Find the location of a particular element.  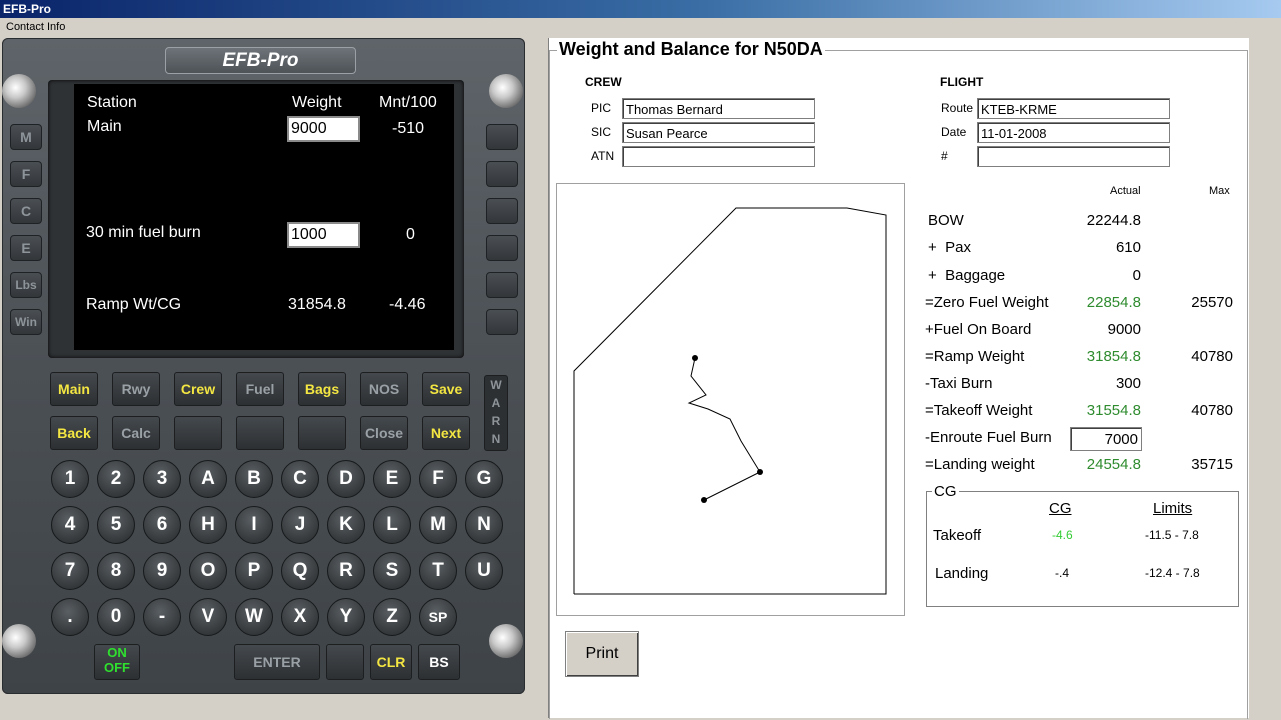

fuelburn-weight-input: 1000 is located at coordinates (323, 235).